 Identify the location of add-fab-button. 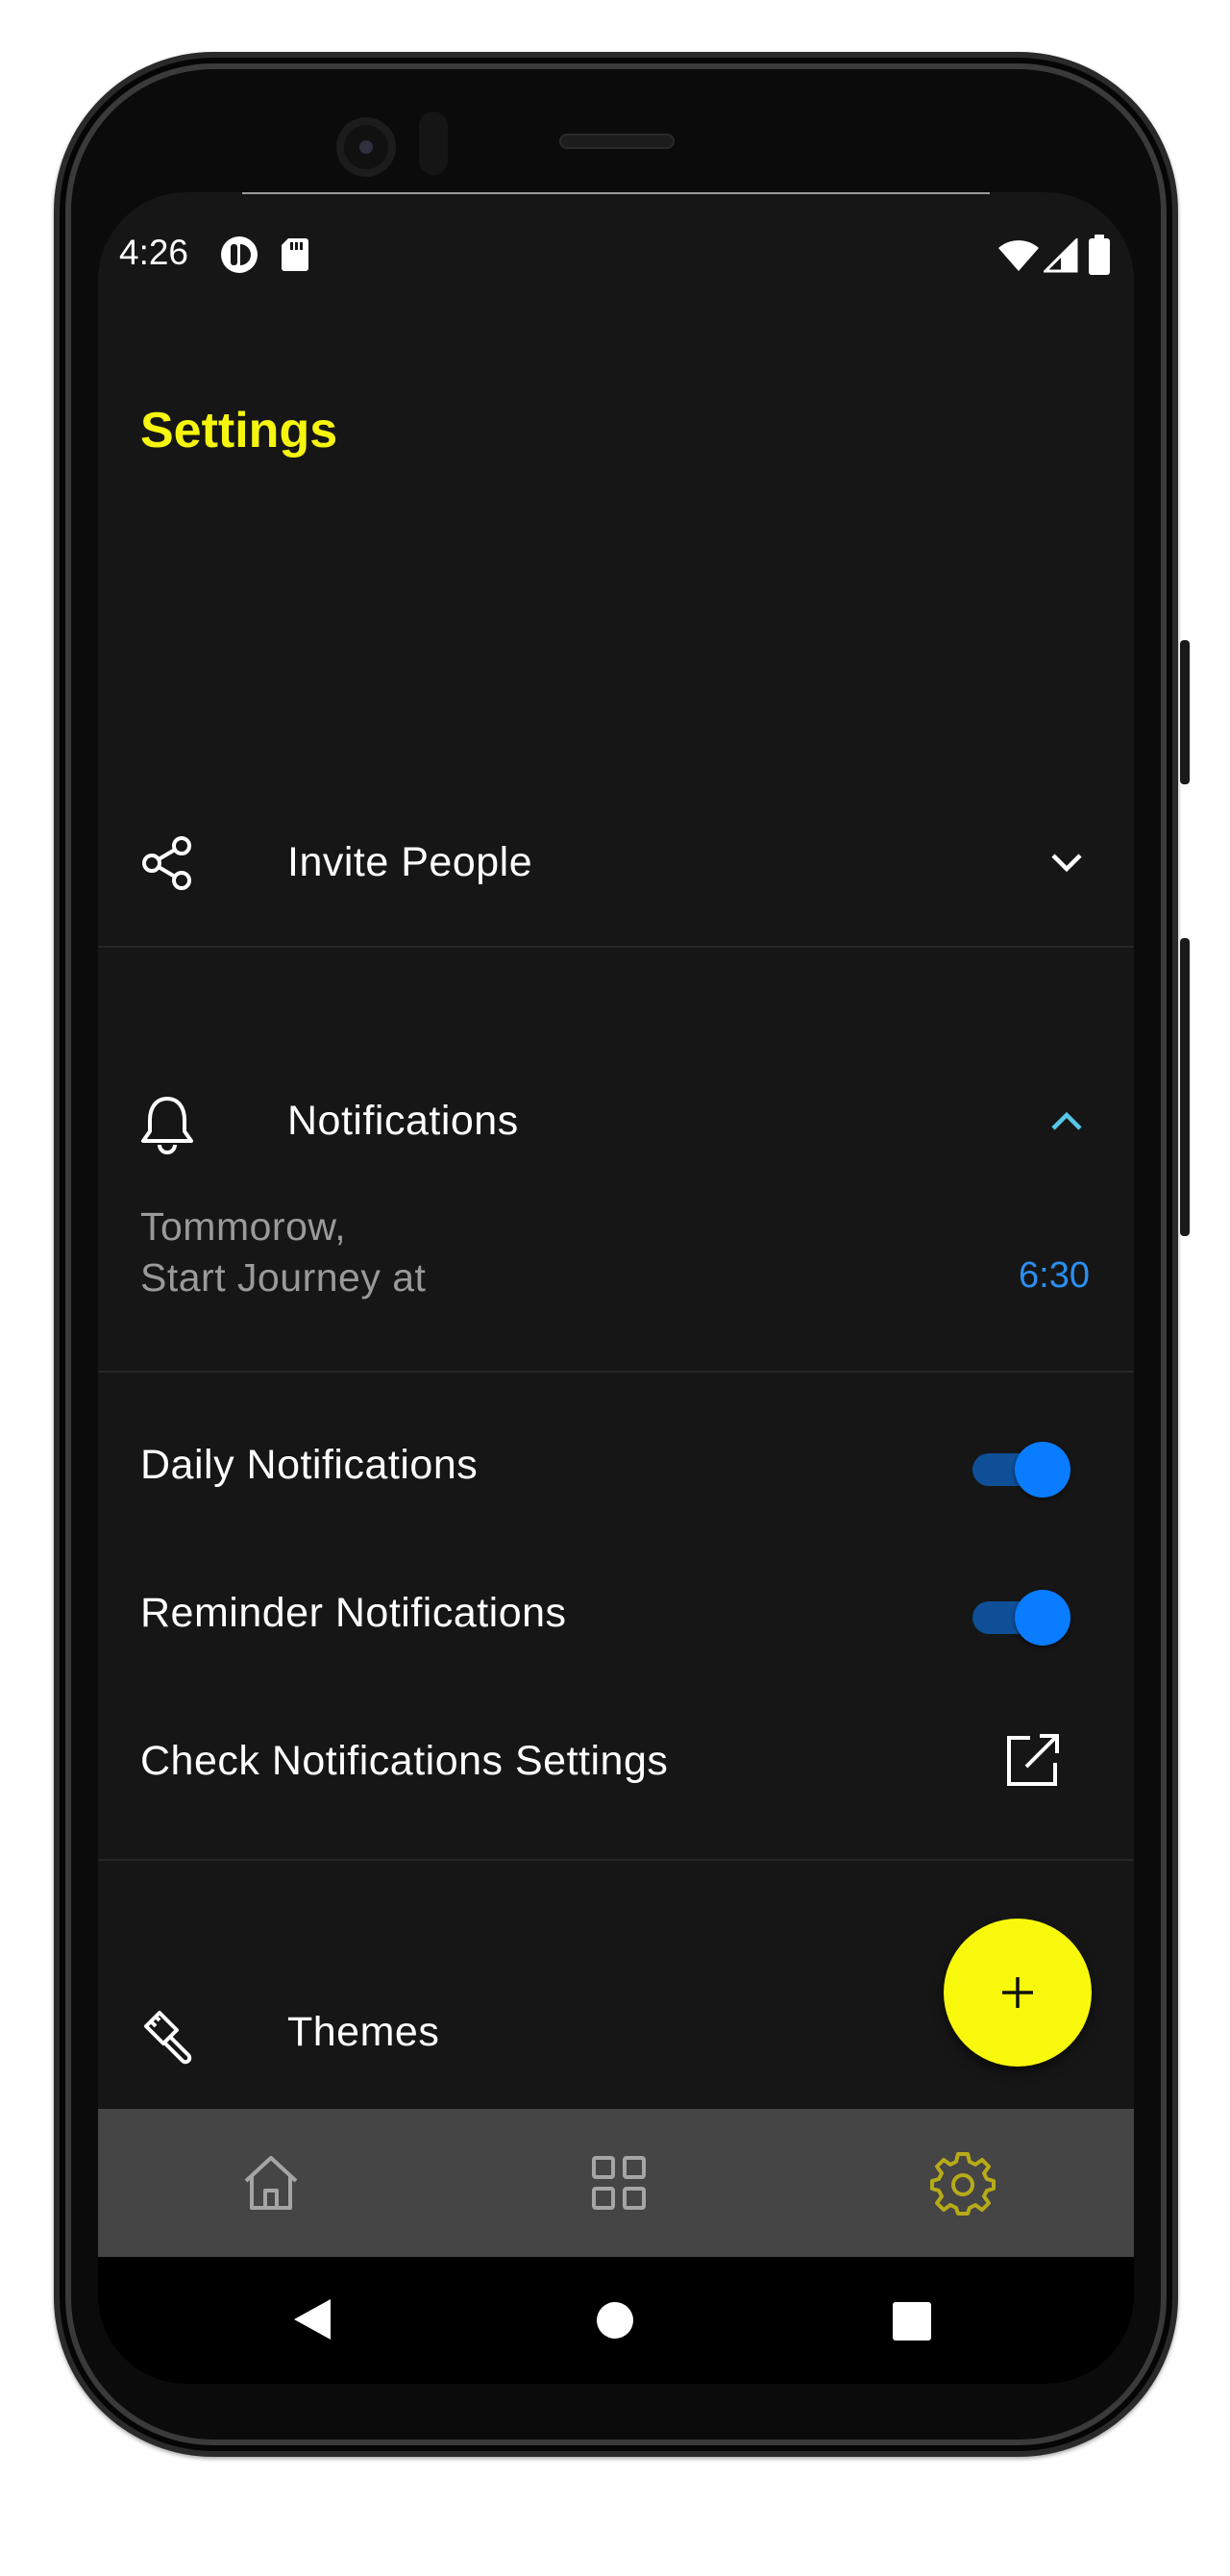
(1018, 1993).